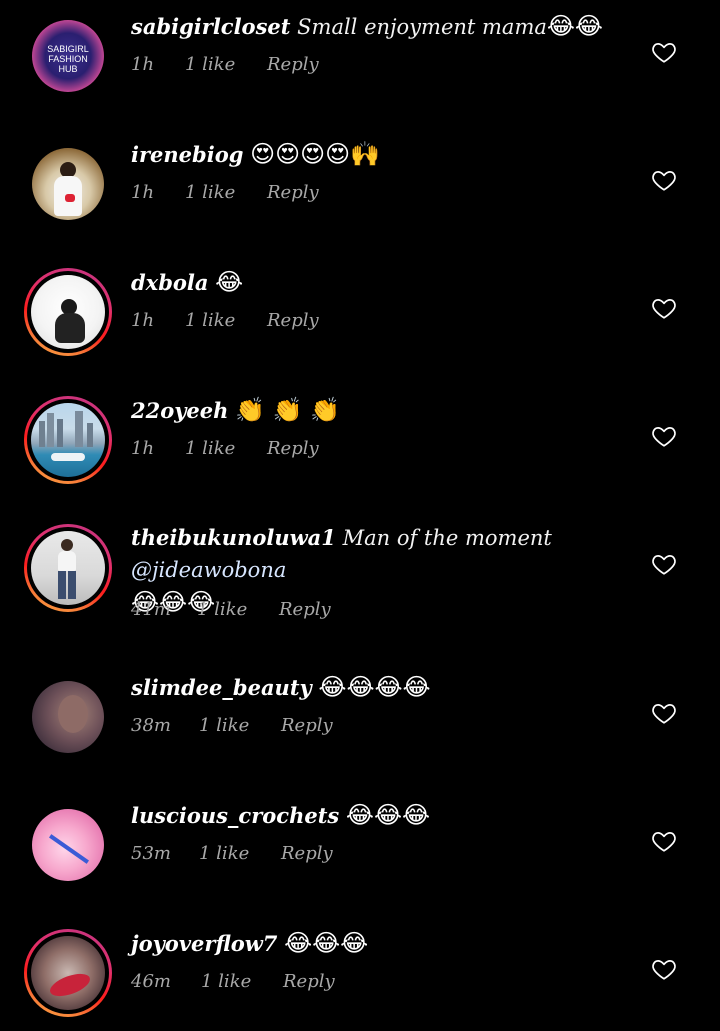 This screenshot has height=1031, width=720. What do you see at coordinates (447, 538) in the screenshot?
I see `comment-message: Man of the moment` at bounding box center [447, 538].